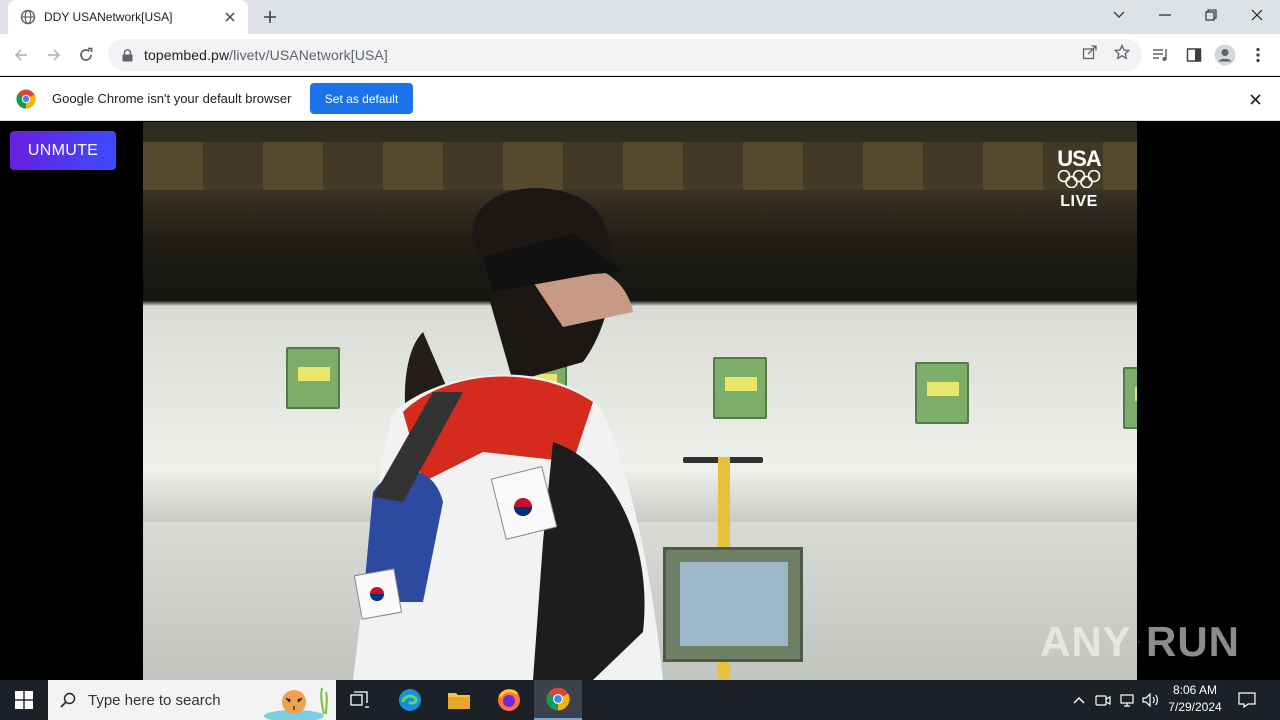 The image size is (1280, 720). Describe the element at coordinates (26, 99) in the screenshot. I see `chrome-logo-icon` at that location.